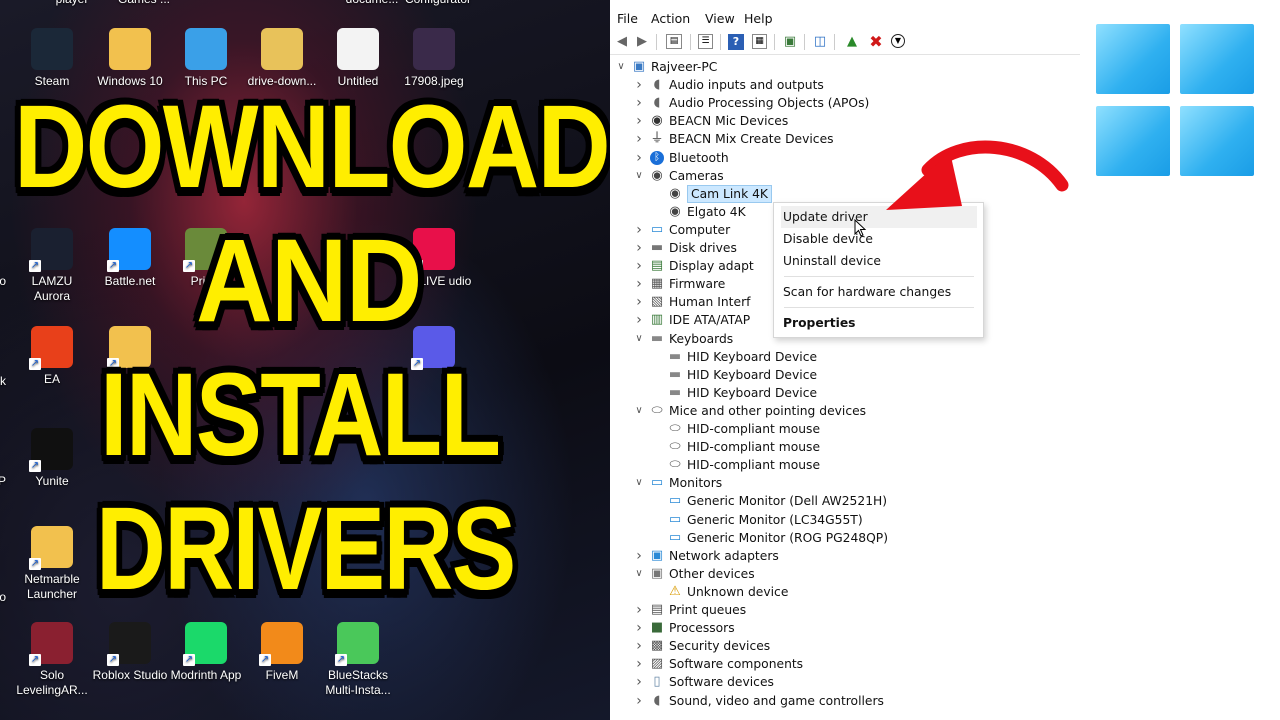  I want to click on tree-node-label: Unknown device, so click(738, 591).